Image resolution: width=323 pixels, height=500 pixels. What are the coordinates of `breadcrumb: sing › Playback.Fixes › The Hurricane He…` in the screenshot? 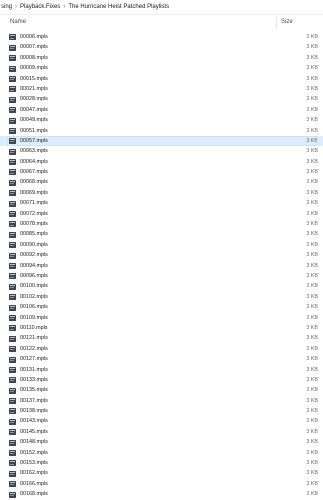 It's located at (161, 7).